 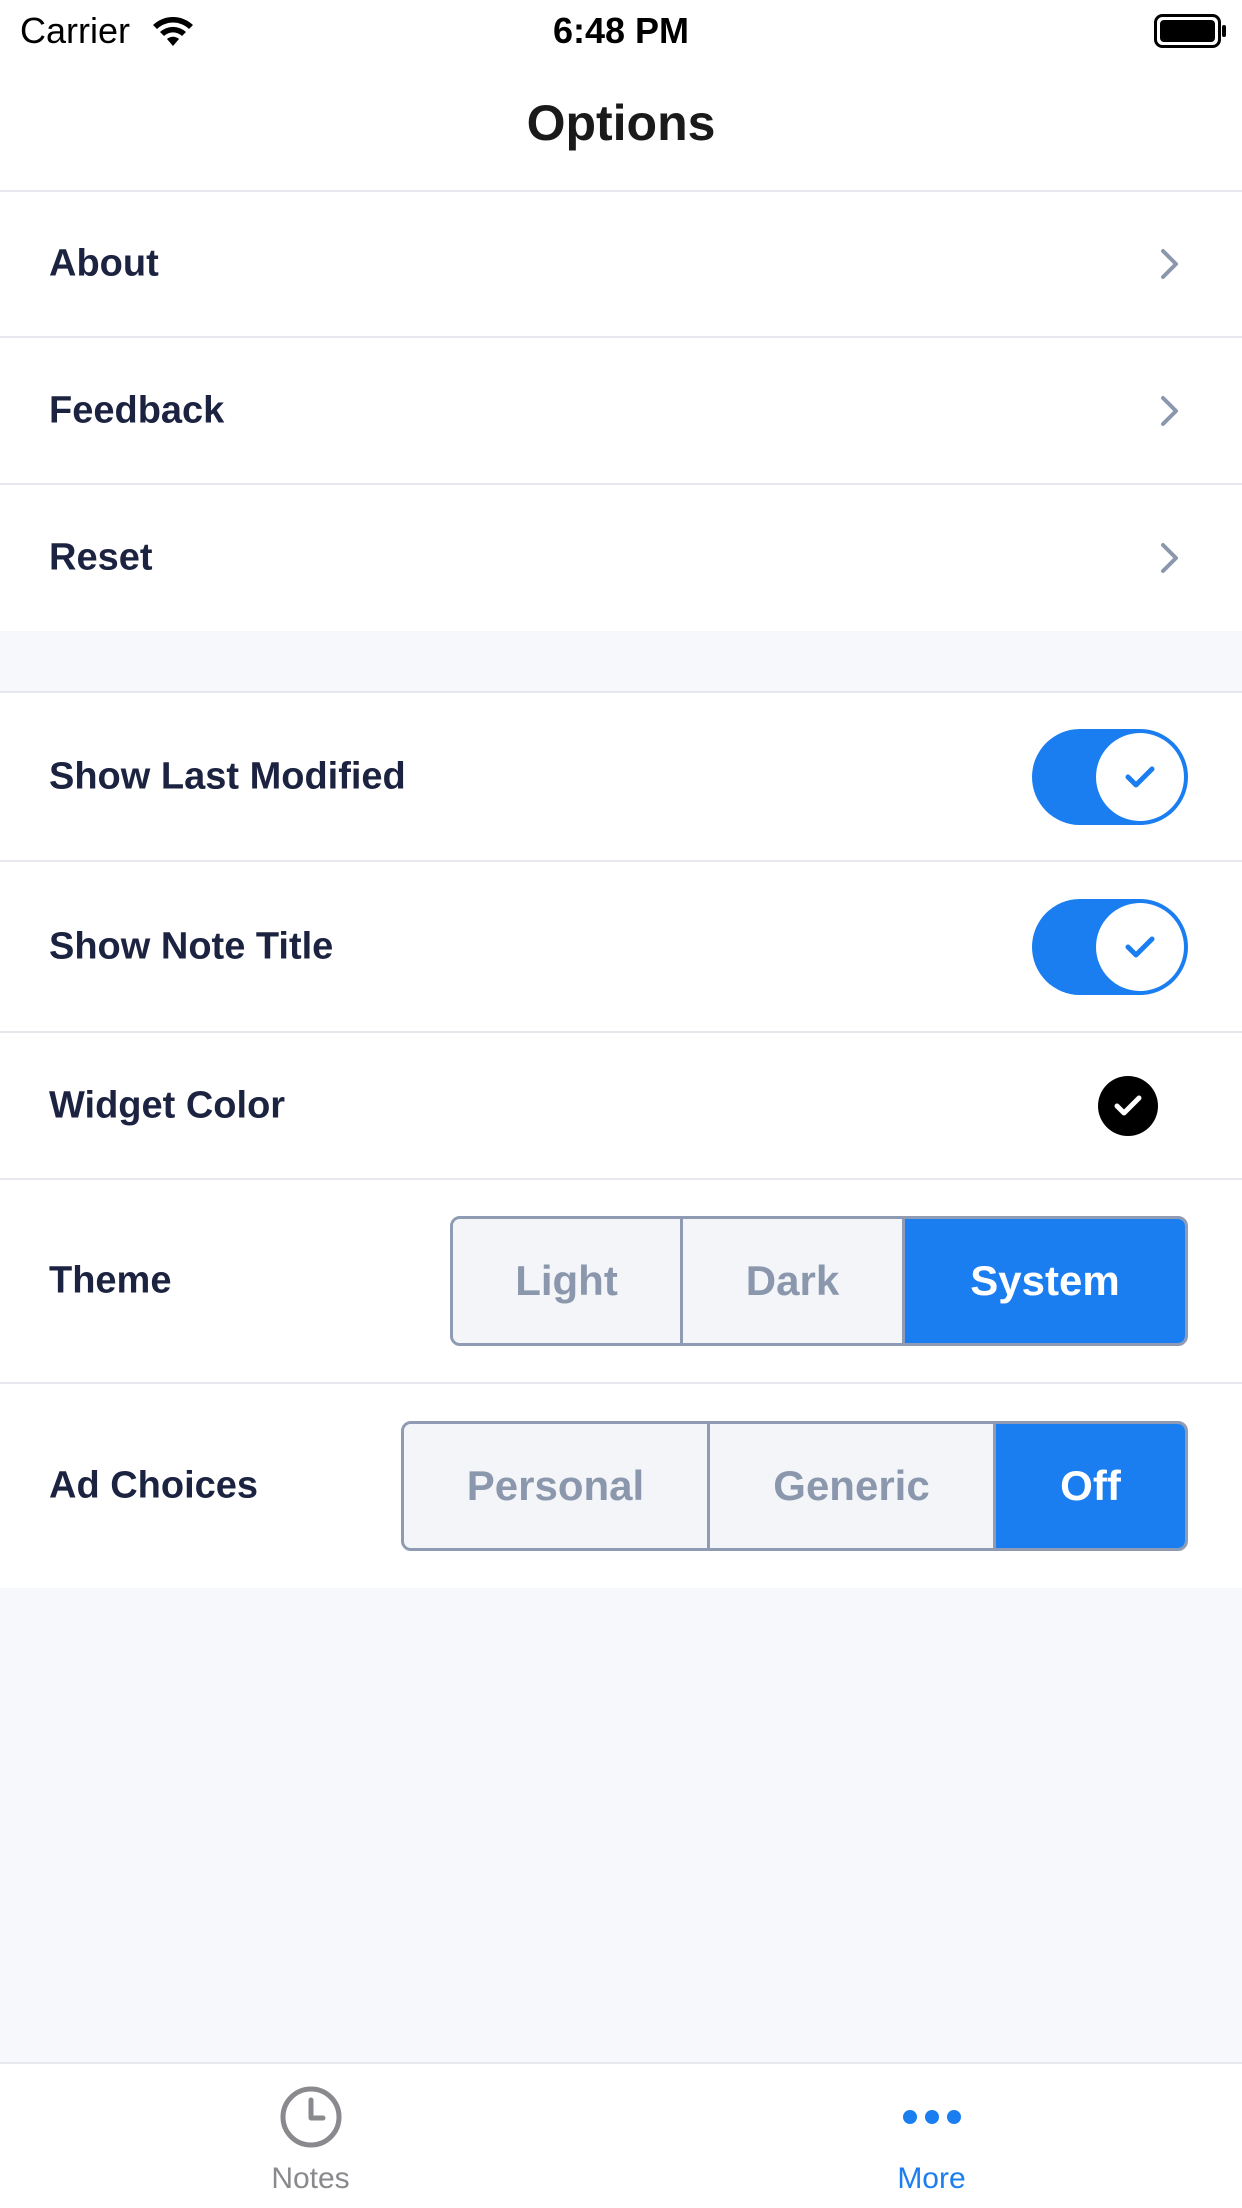 I want to click on widget-color-swatch, so click(x=1128, y=1105).